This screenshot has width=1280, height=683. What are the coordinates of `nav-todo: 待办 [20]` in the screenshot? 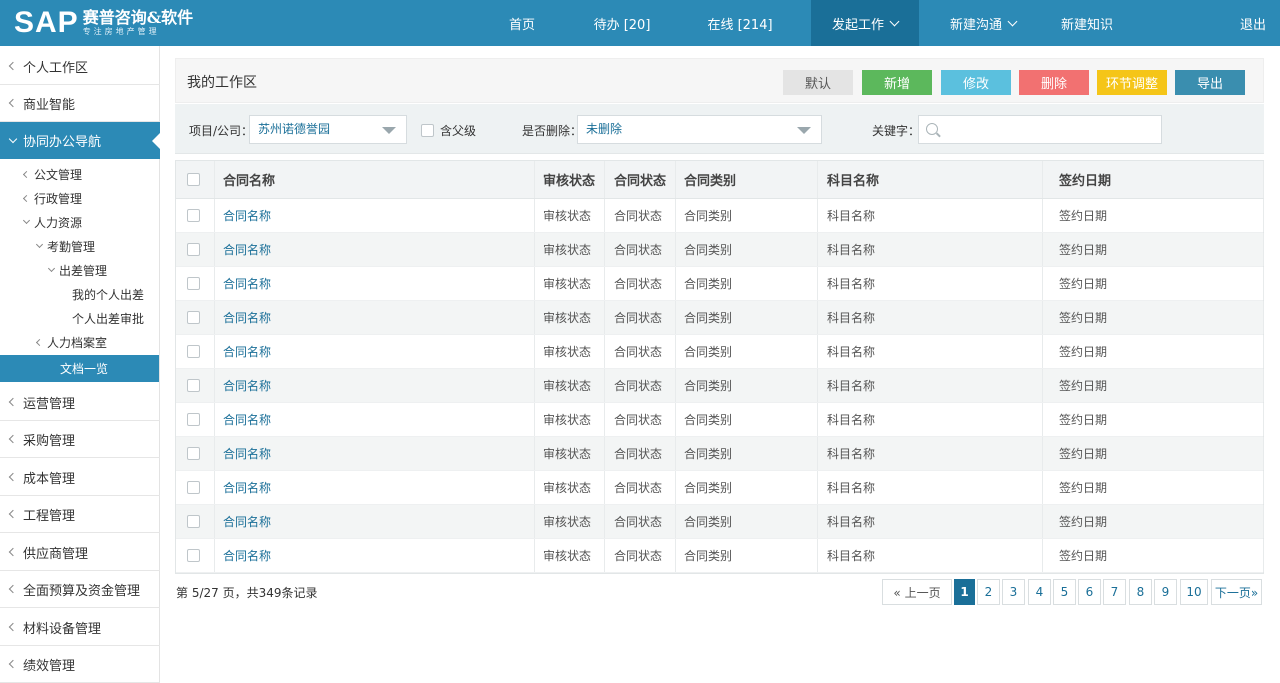 It's located at (622, 23).